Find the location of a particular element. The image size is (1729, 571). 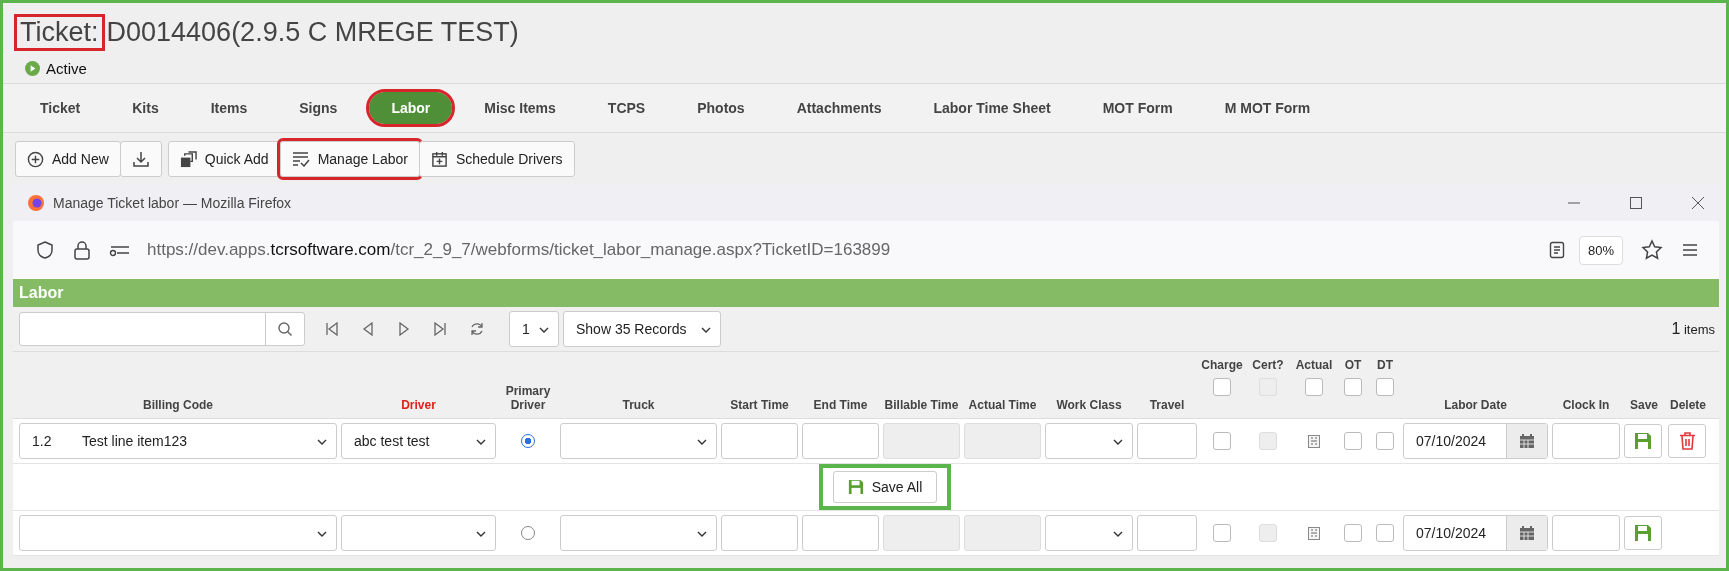

search-icon is located at coordinates (285, 329).